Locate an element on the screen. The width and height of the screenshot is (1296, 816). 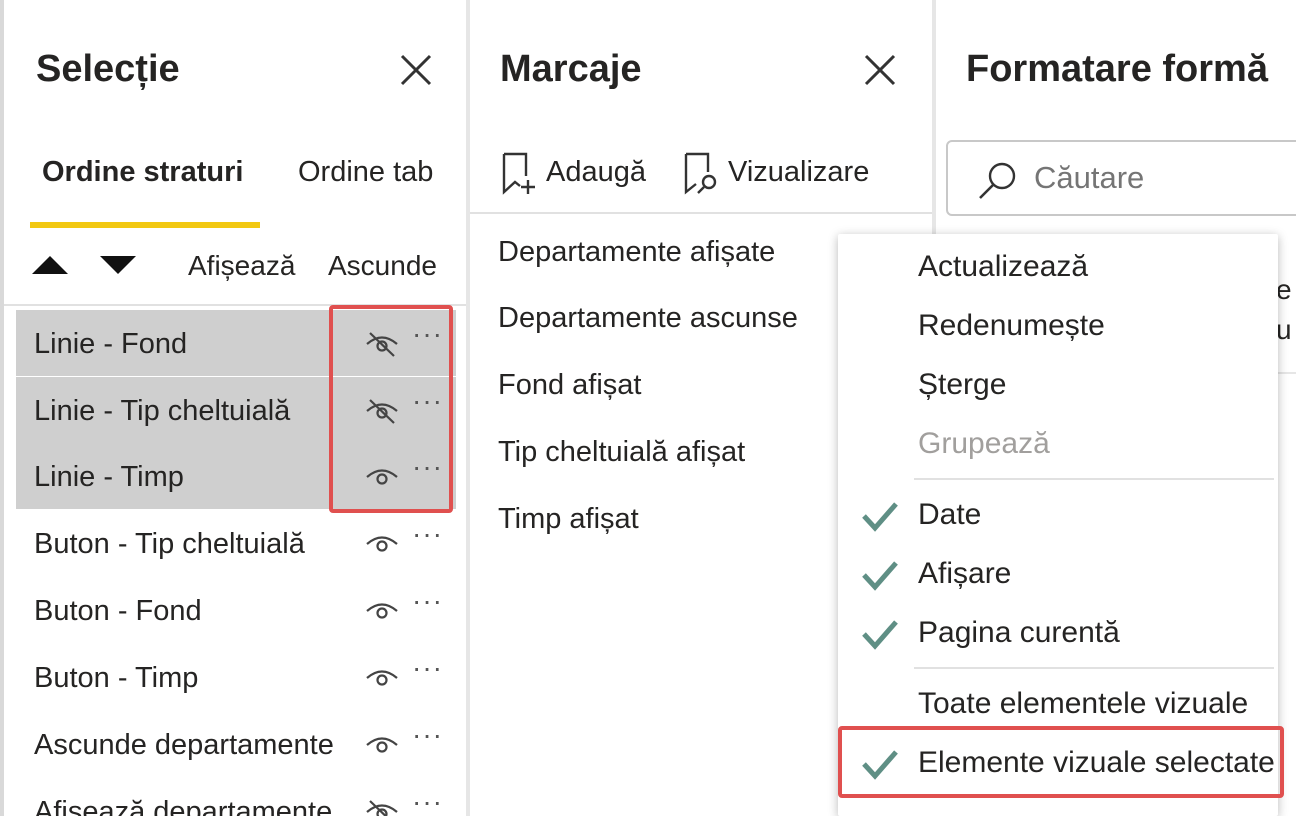
layer-label: Buton - Fond is located at coordinates (118, 611).